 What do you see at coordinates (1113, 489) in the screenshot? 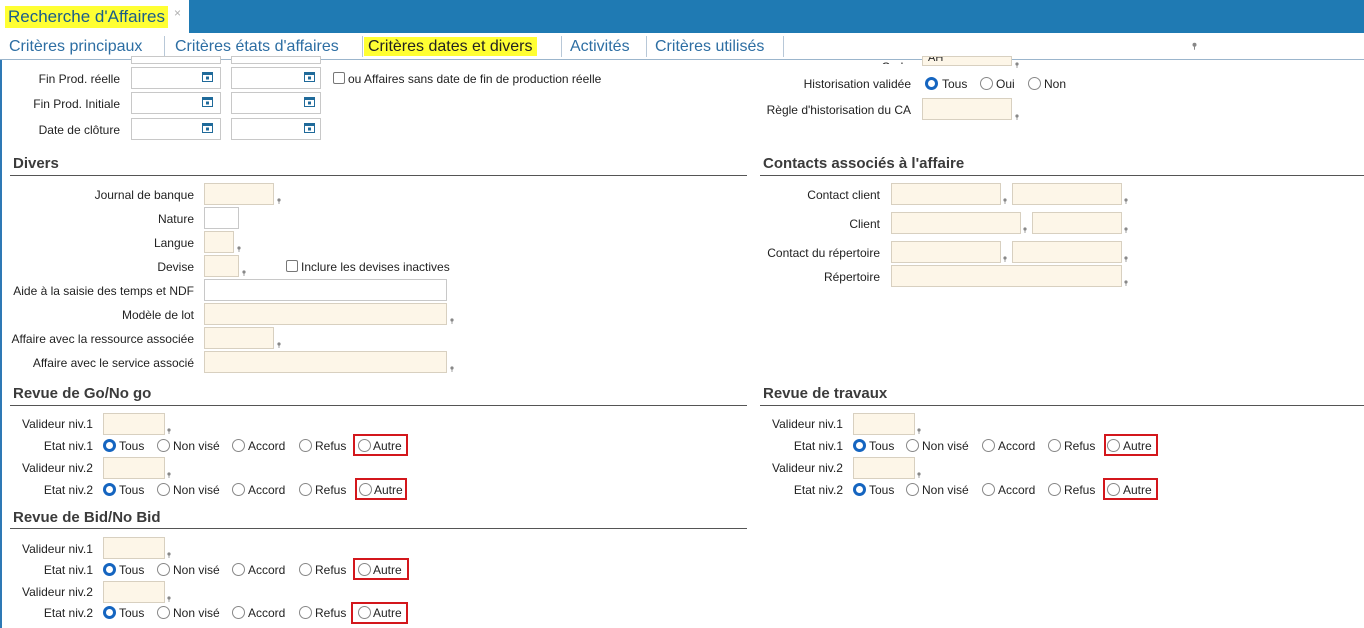
I see `travaux-etat2-autre-radio` at bounding box center [1113, 489].